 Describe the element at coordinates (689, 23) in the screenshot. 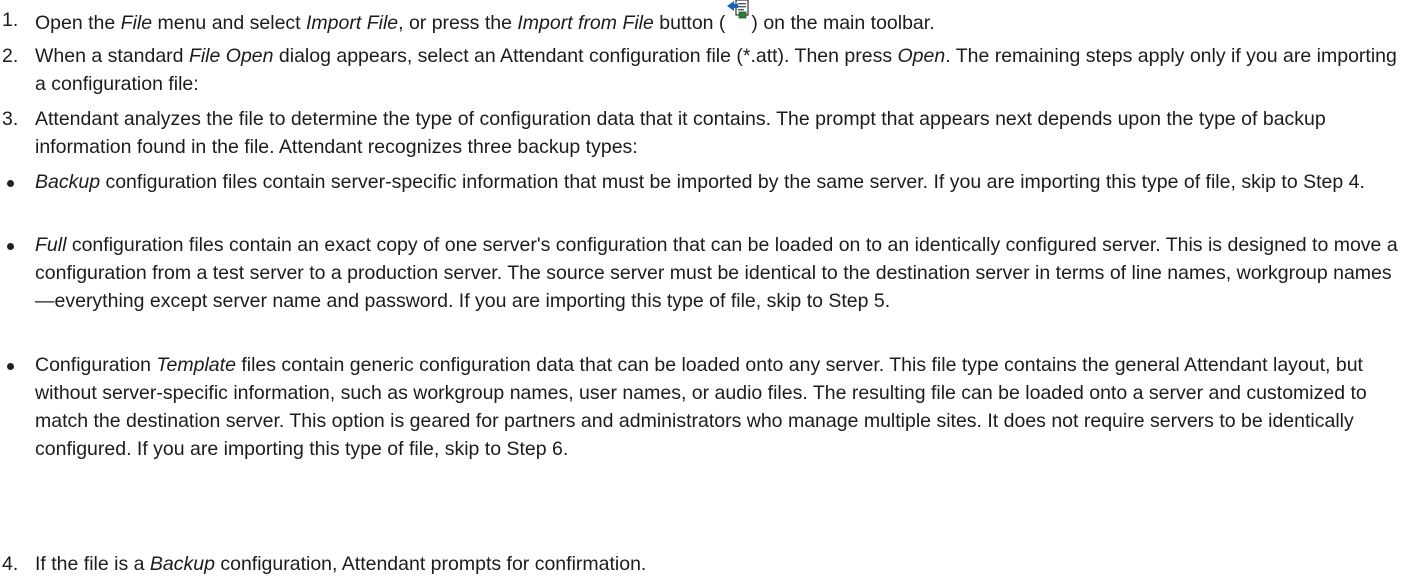

I see `text-run: button (` at that location.